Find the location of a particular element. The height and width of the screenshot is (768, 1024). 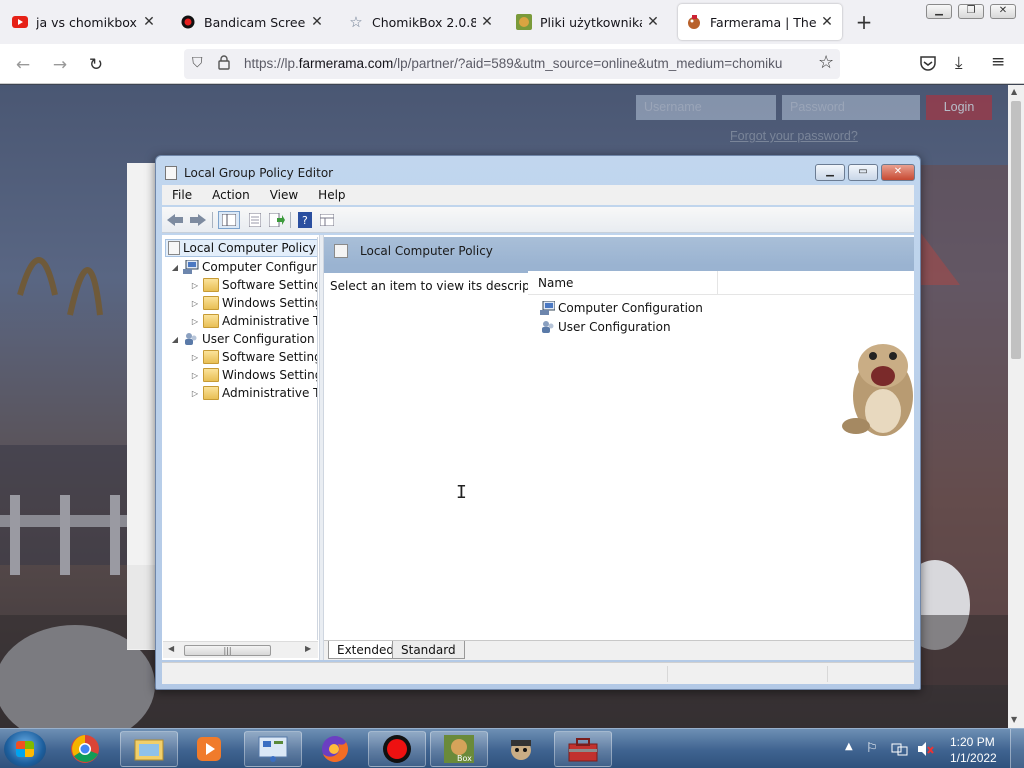

scroll-down-icon: ▼ is located at coordinates (1014, 719).